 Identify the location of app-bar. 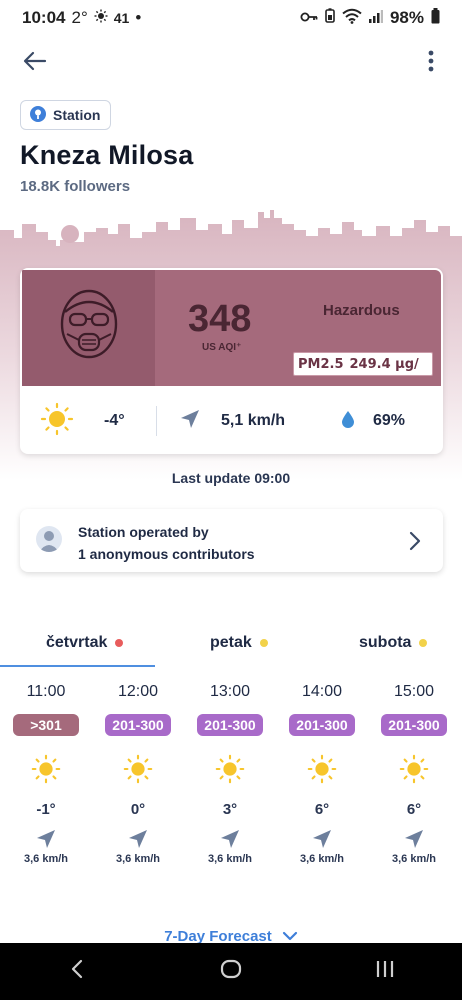
(231, 62).